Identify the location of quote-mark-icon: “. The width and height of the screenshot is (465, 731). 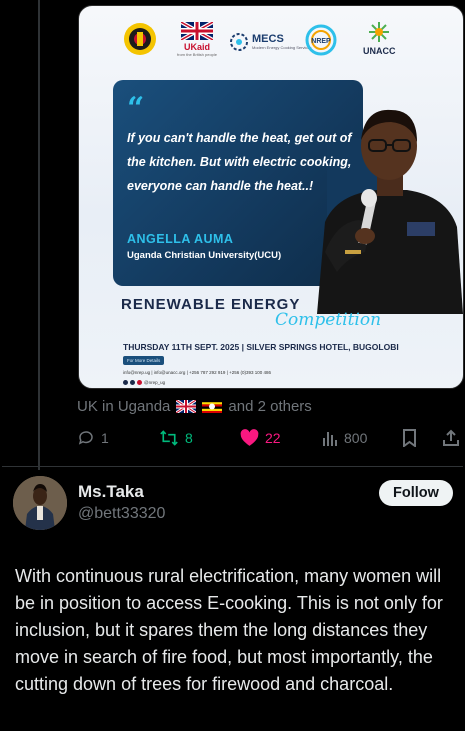
(136, 108).